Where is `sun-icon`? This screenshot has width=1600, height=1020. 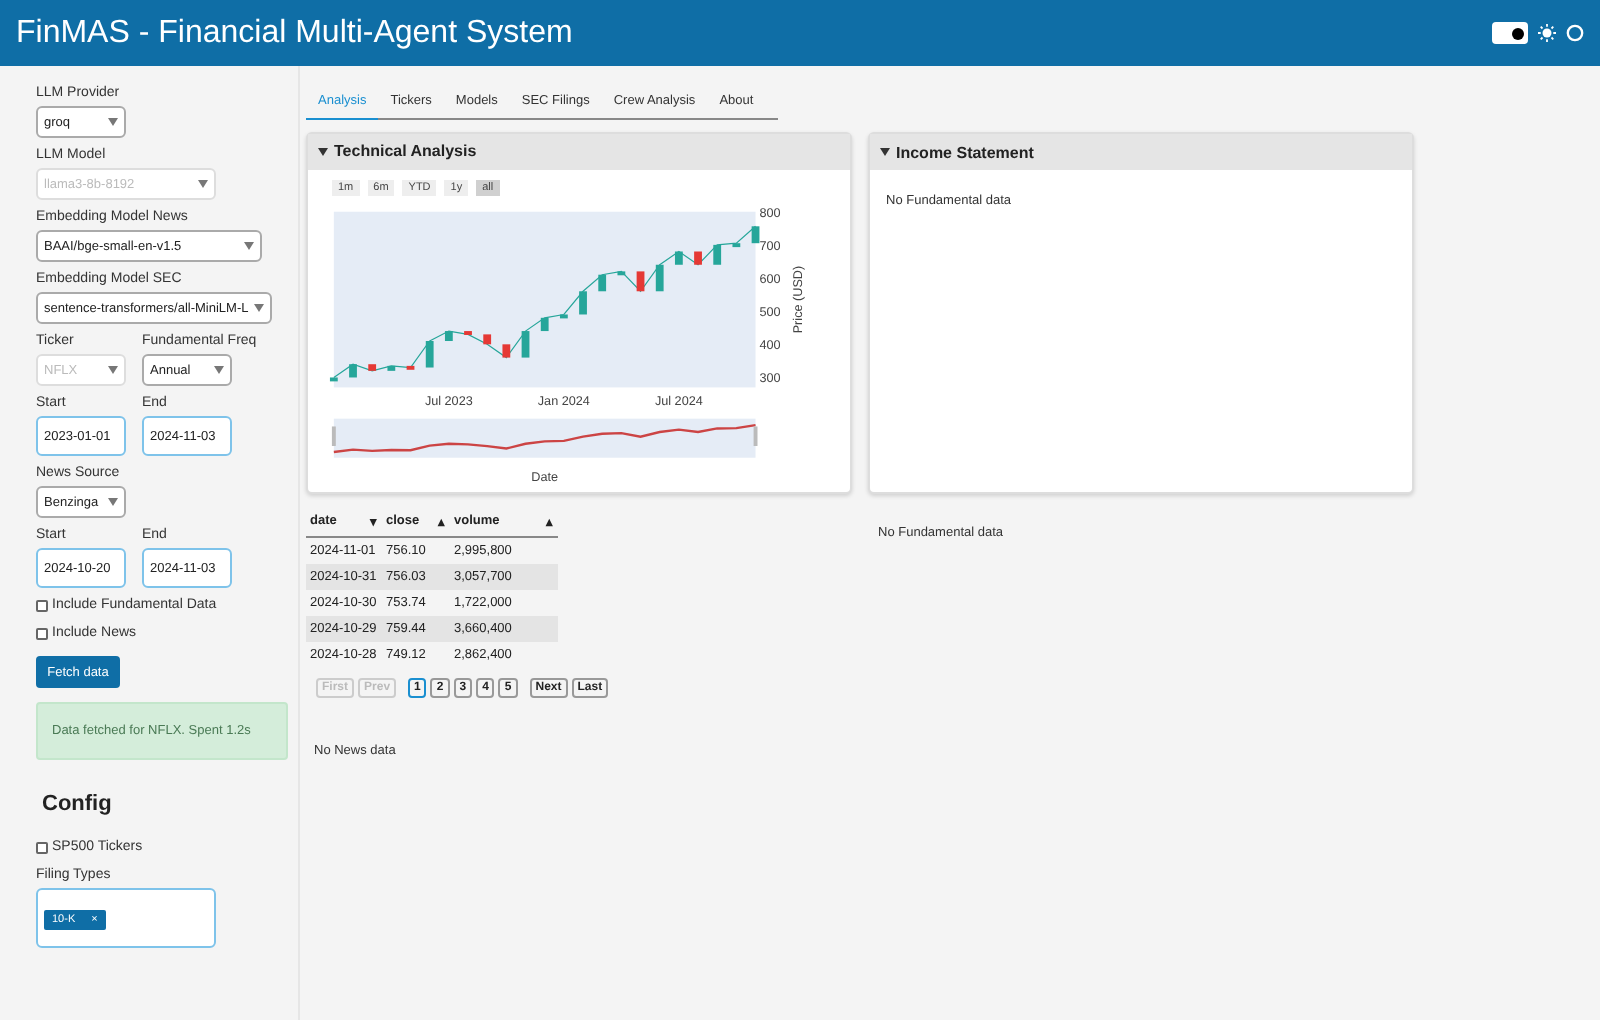 sun-icon is located at coordinates (1547, 33).